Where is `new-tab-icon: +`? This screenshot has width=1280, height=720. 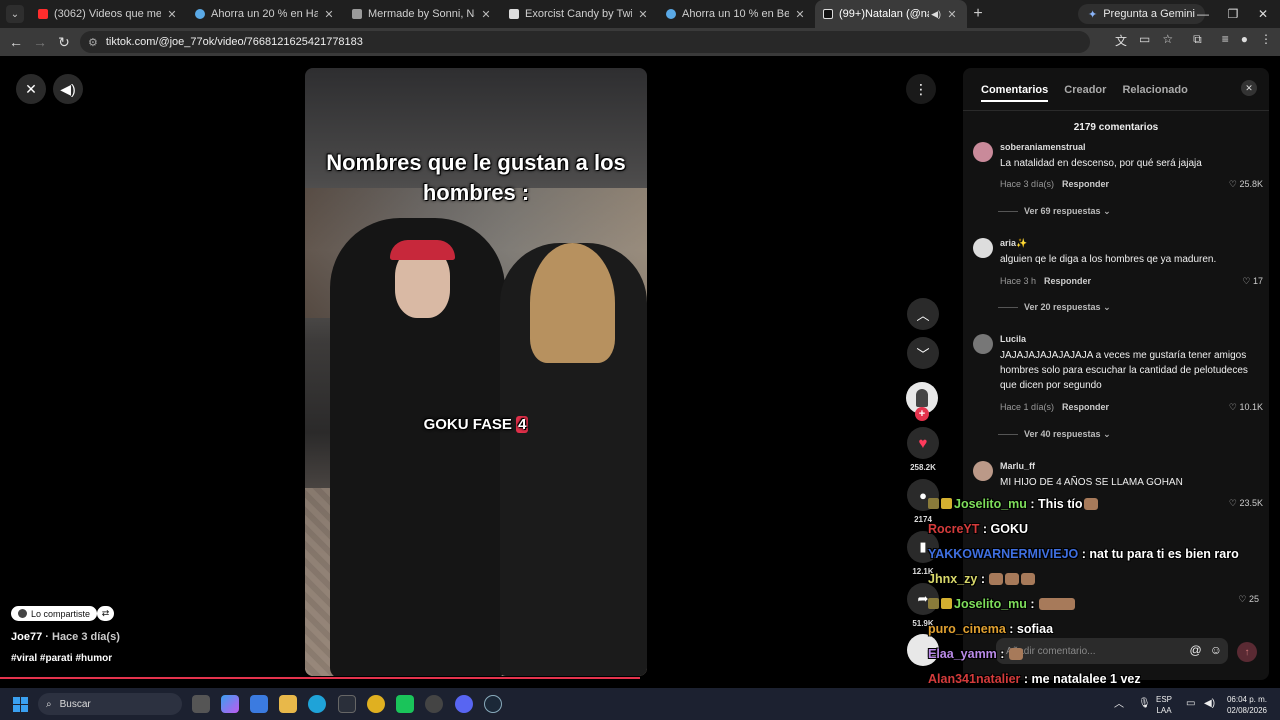
new-tab-icon: + is located at coordinates (978, 14).